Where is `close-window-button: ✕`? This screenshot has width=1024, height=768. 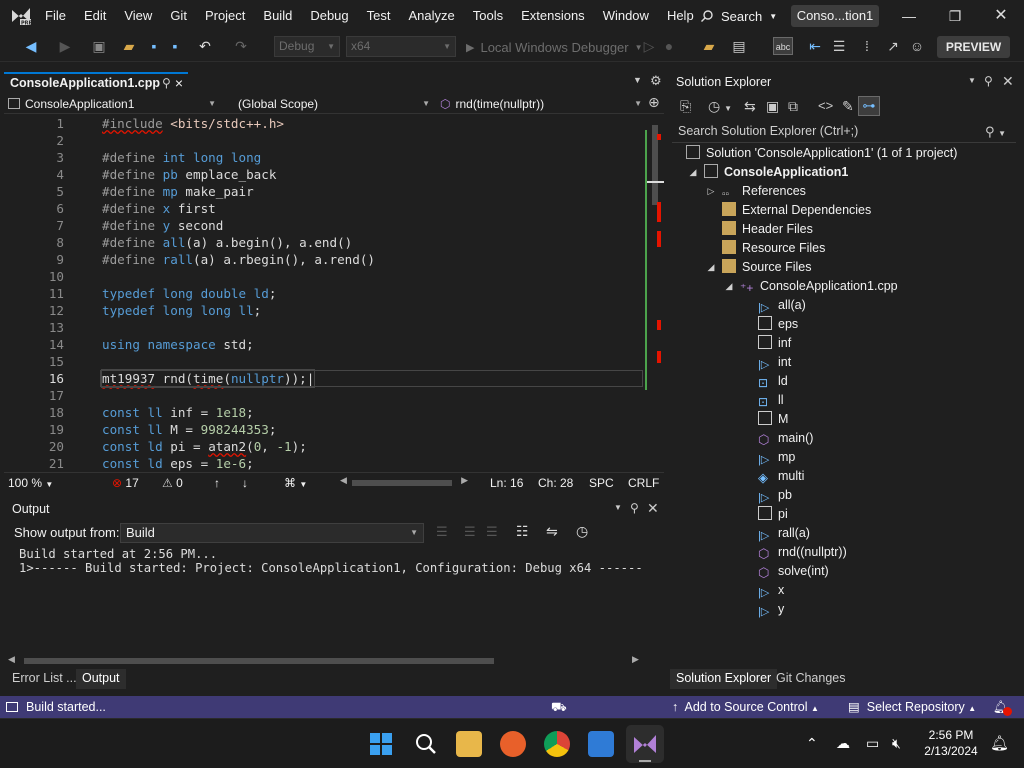
close-window-button: ✕ is located at coordinates (1001, 16).